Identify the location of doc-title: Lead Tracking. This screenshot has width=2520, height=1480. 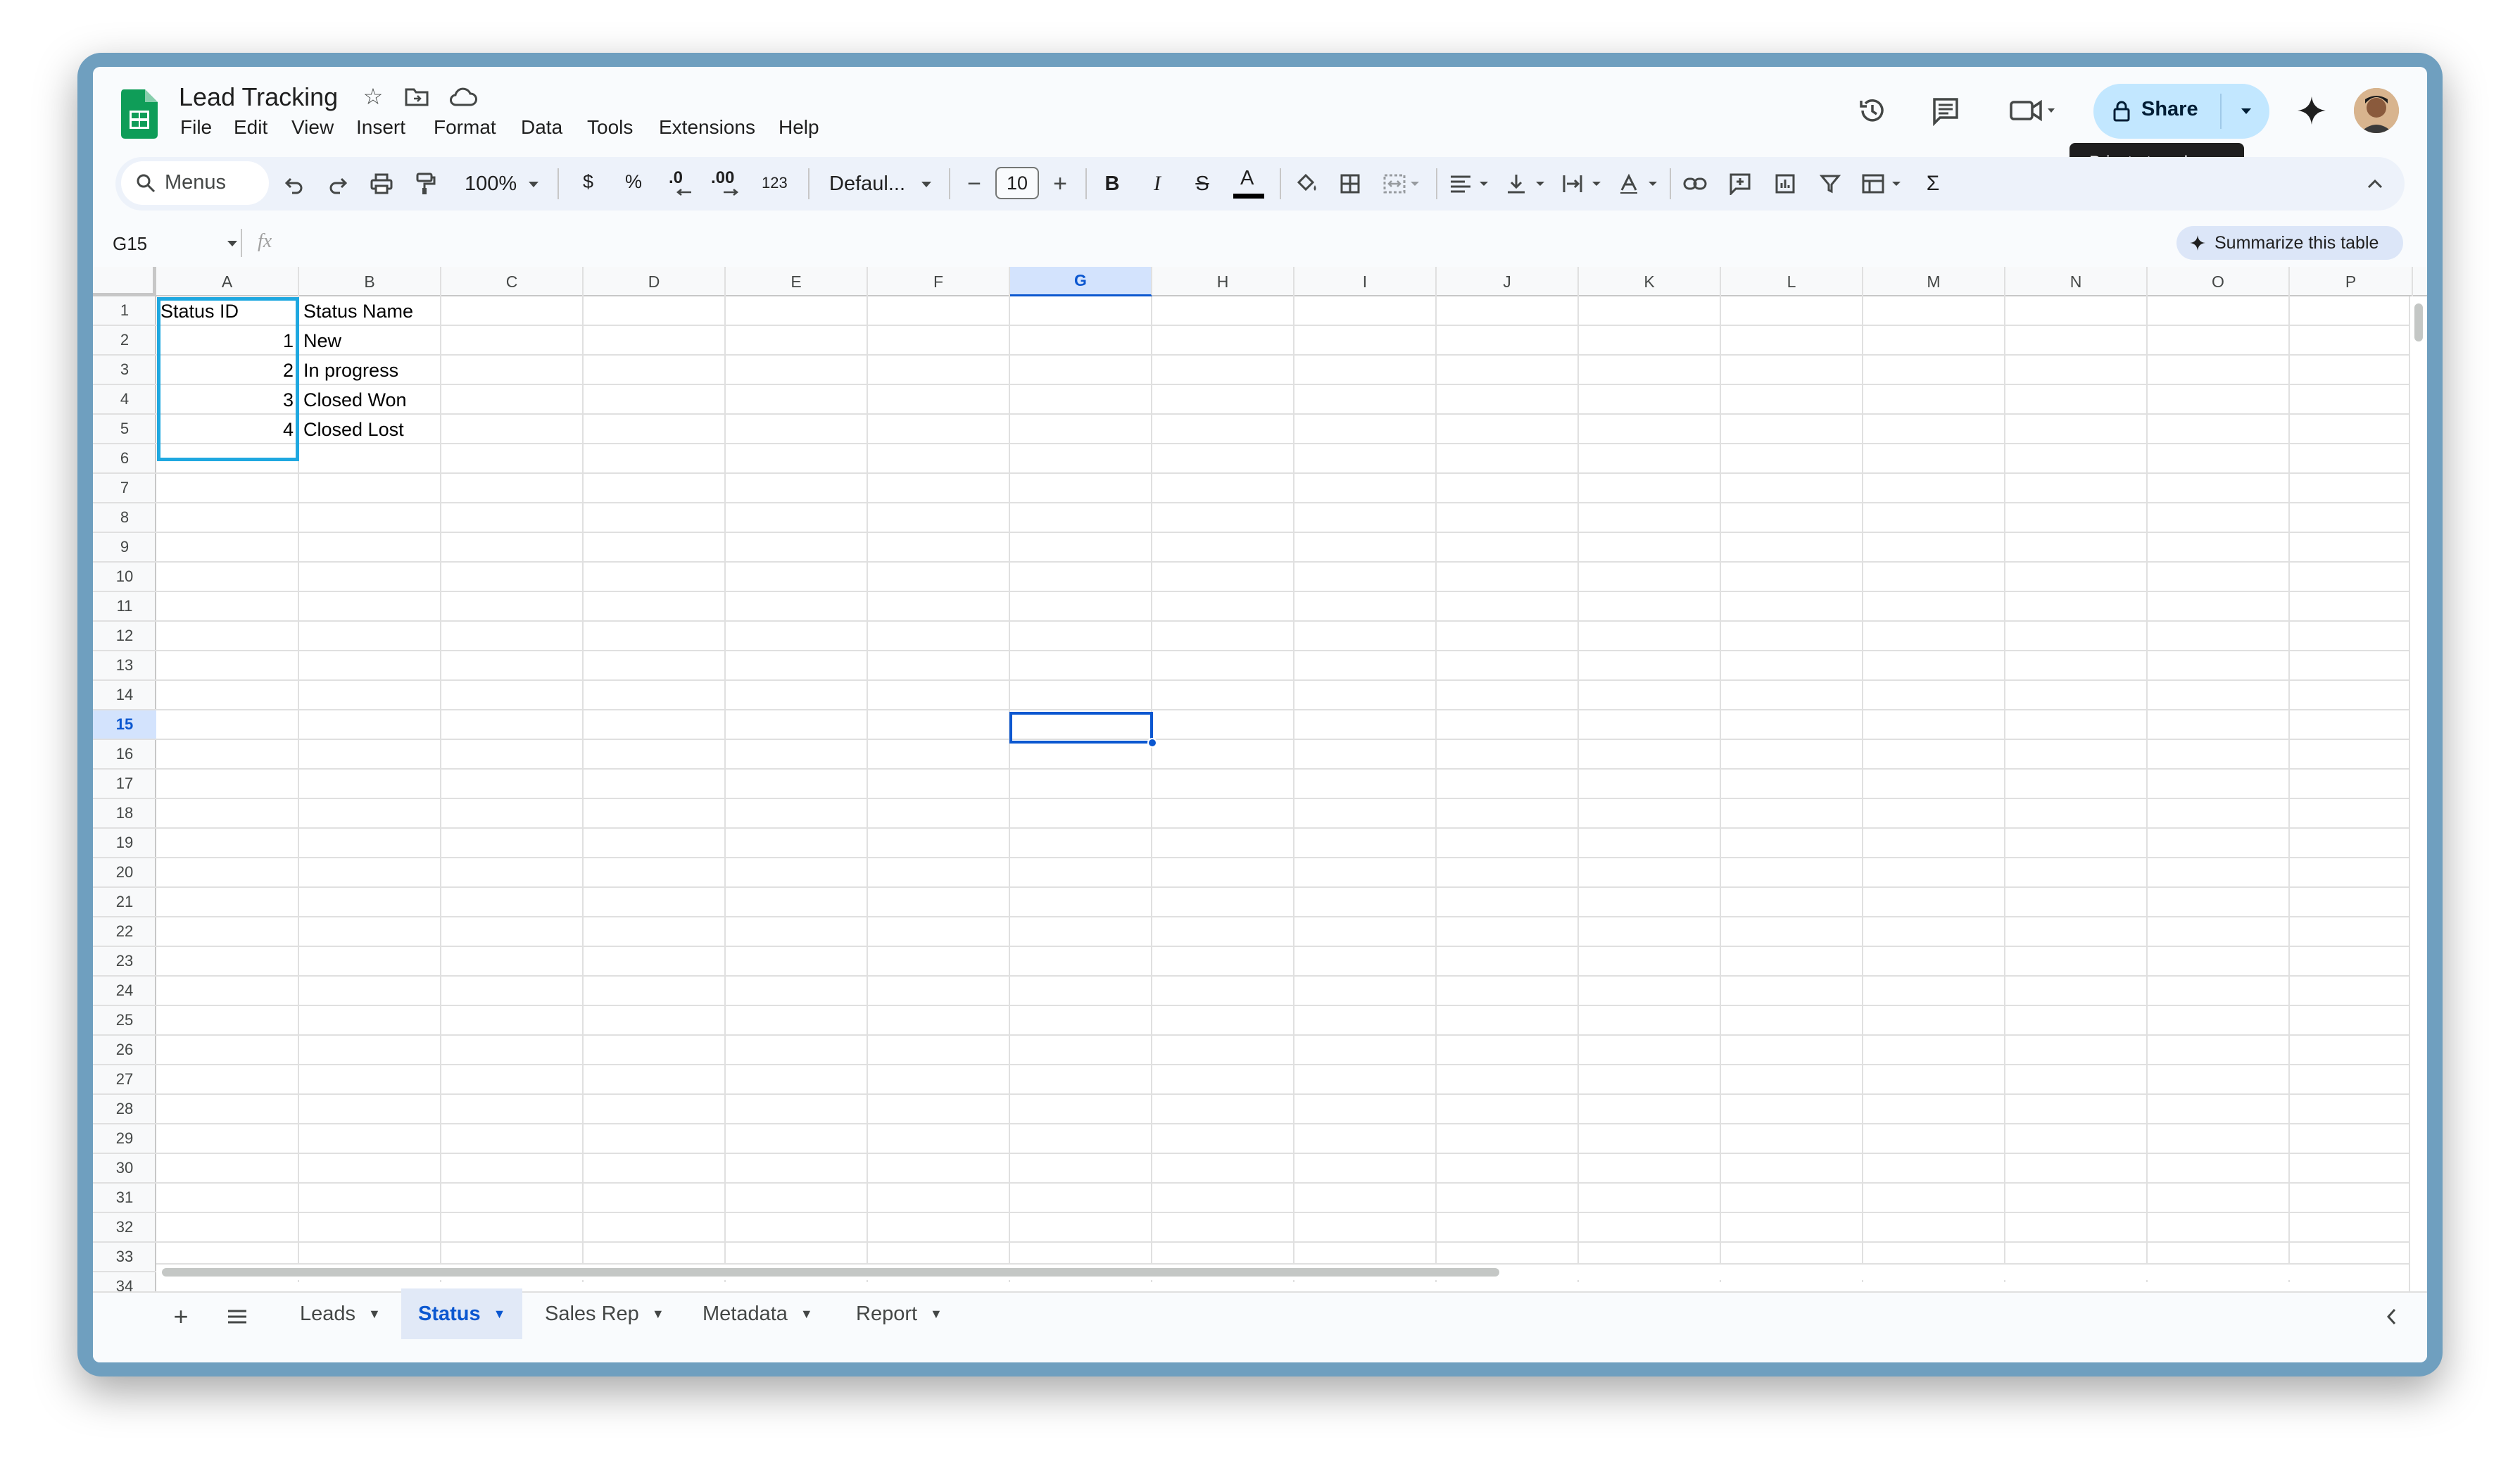
(258, 97).